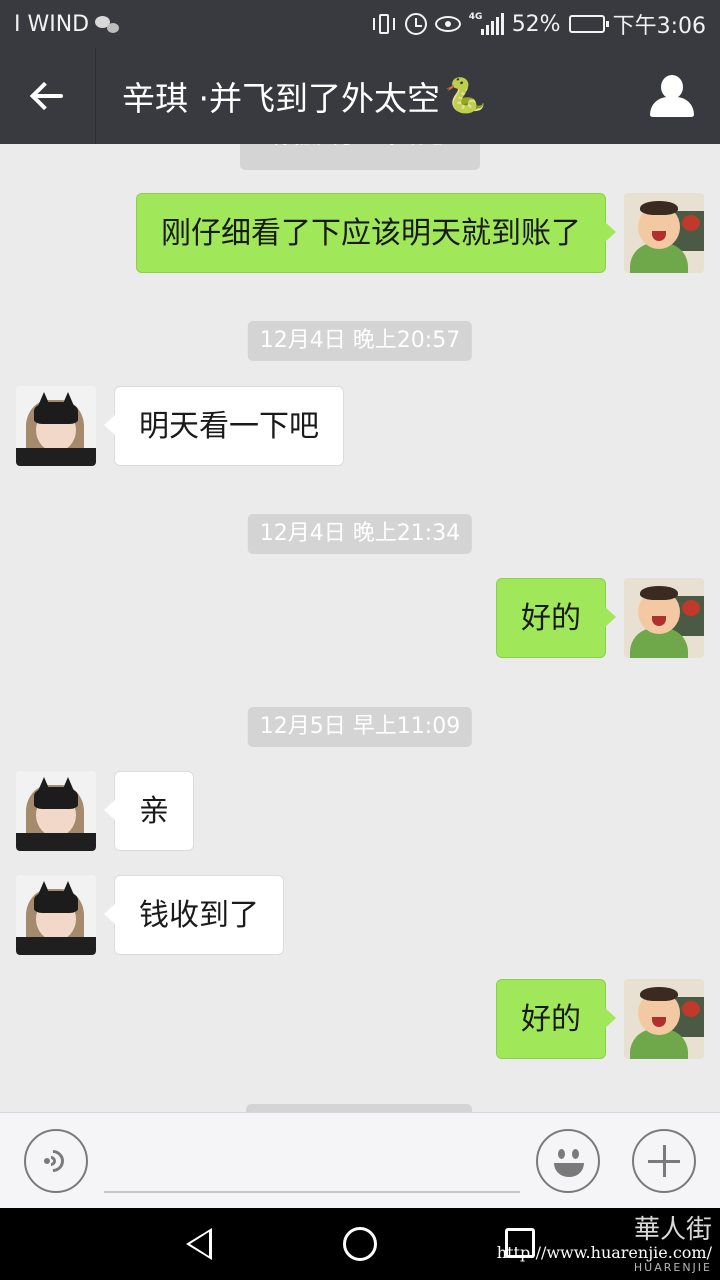  What do you see at coordinates (384, 24) in the screenshot?
I see `vibrate-icon` at bounding box center [384, 24].